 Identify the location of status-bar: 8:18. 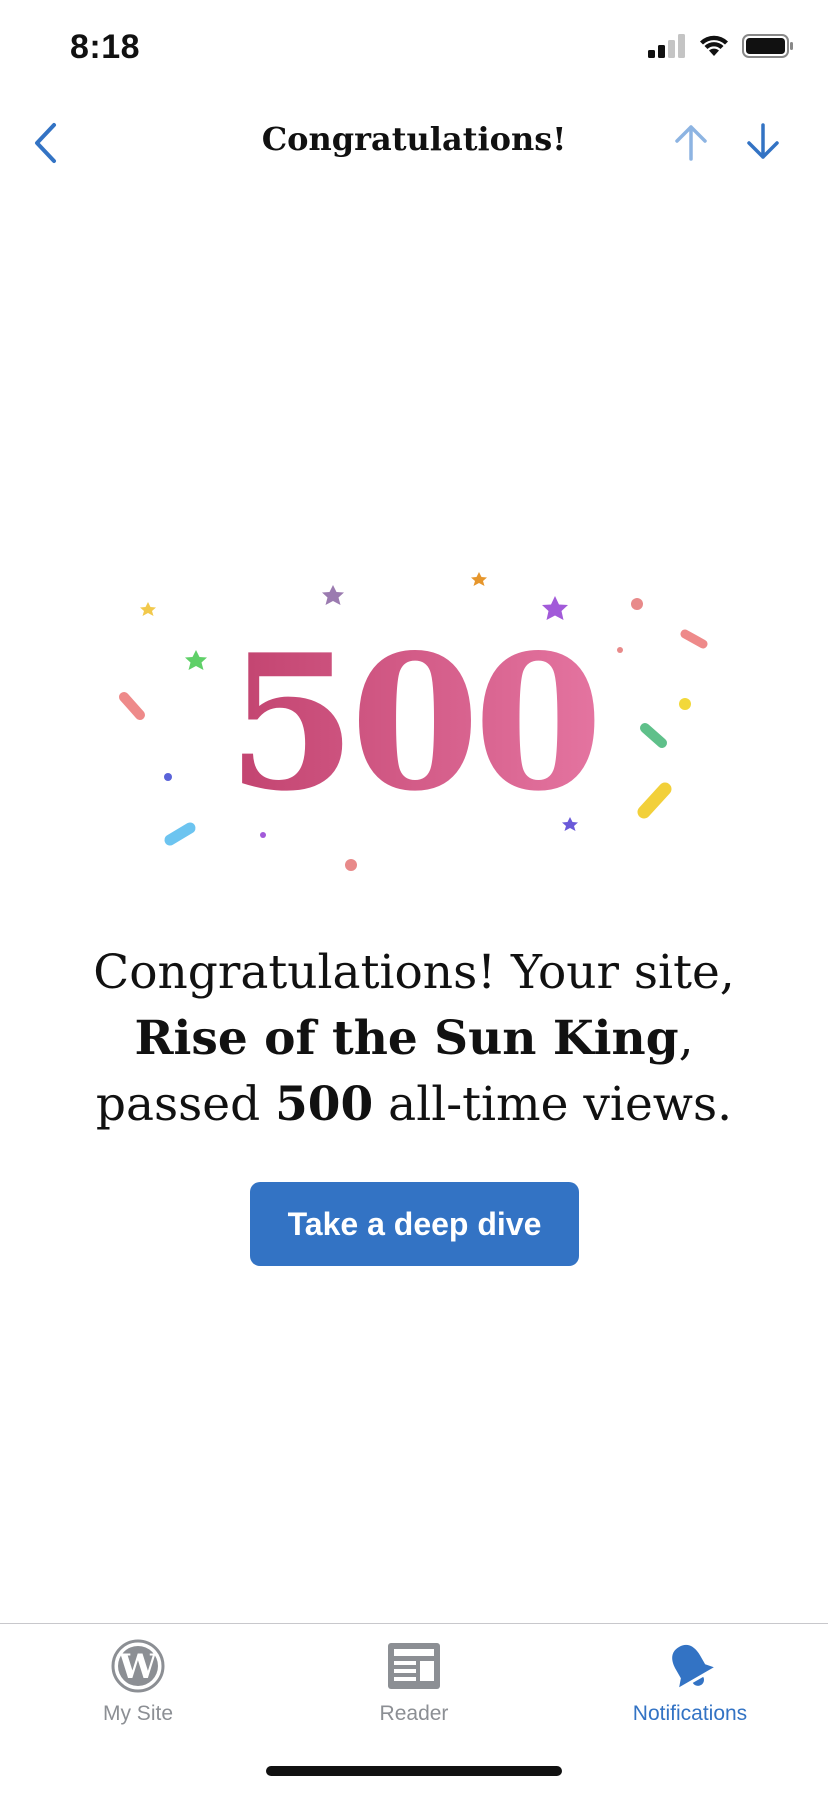
(414, 50).